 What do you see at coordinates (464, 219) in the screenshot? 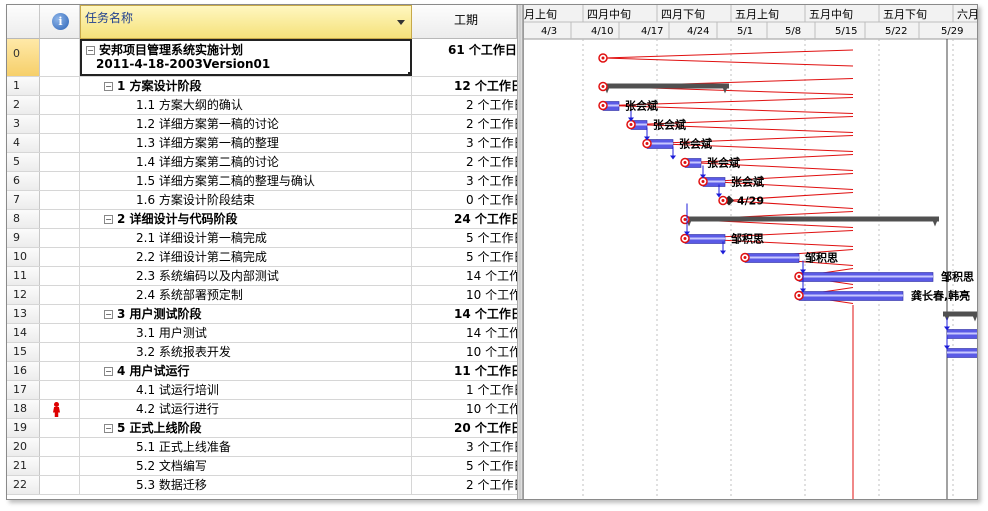
I see `duration-cell: 24 个工作日` at bounding box center [464, 219].